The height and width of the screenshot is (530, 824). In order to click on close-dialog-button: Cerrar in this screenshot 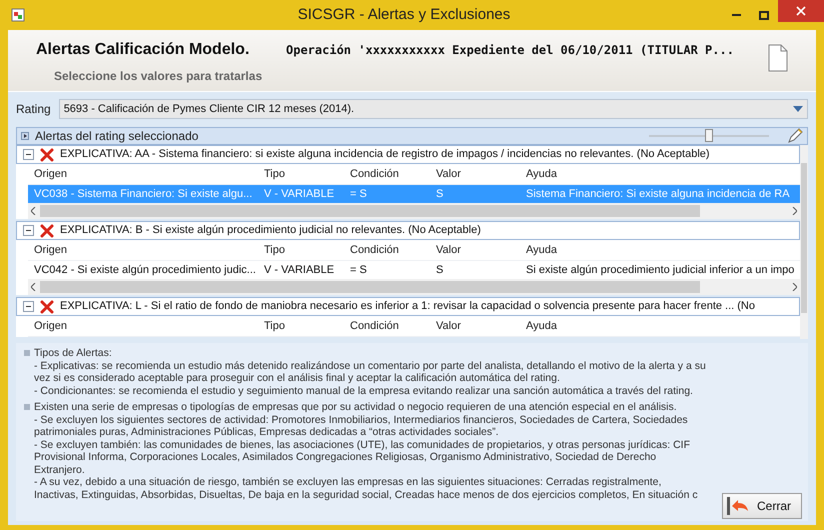, I will do `click(762, 506)`.